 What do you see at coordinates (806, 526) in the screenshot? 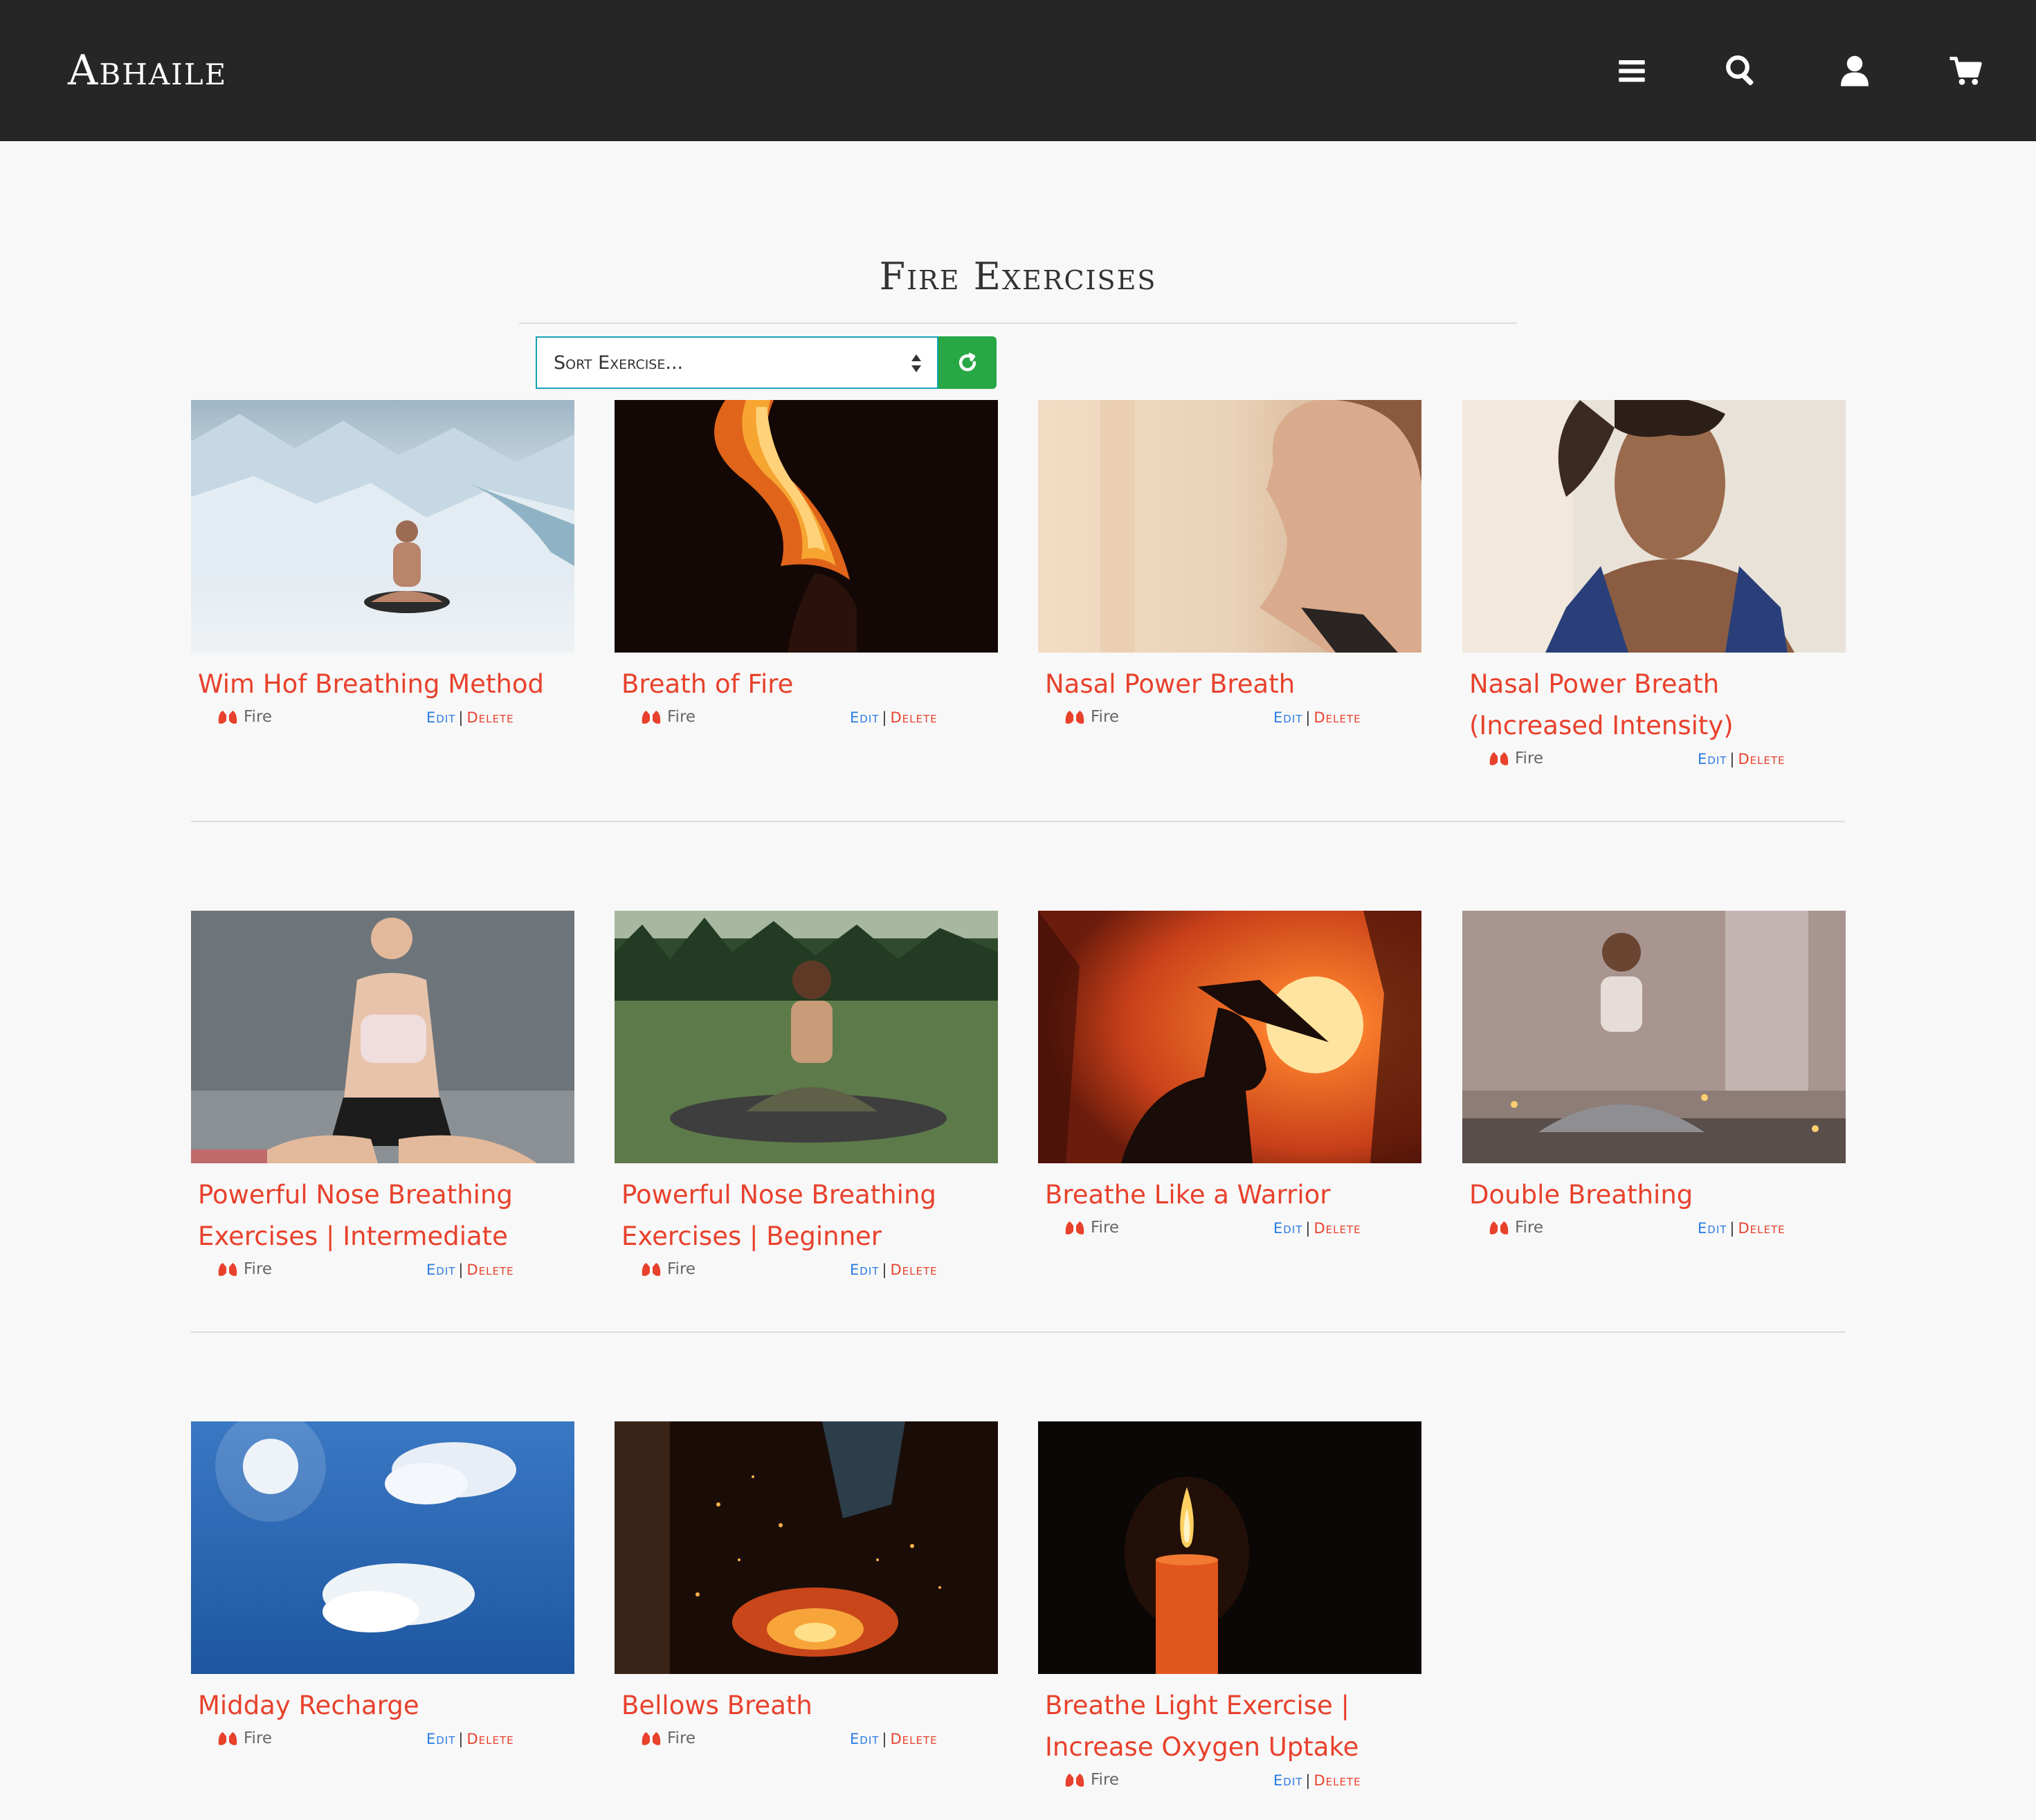
I see `exercise-image-fire-breather` at bounding box center [806, 526].